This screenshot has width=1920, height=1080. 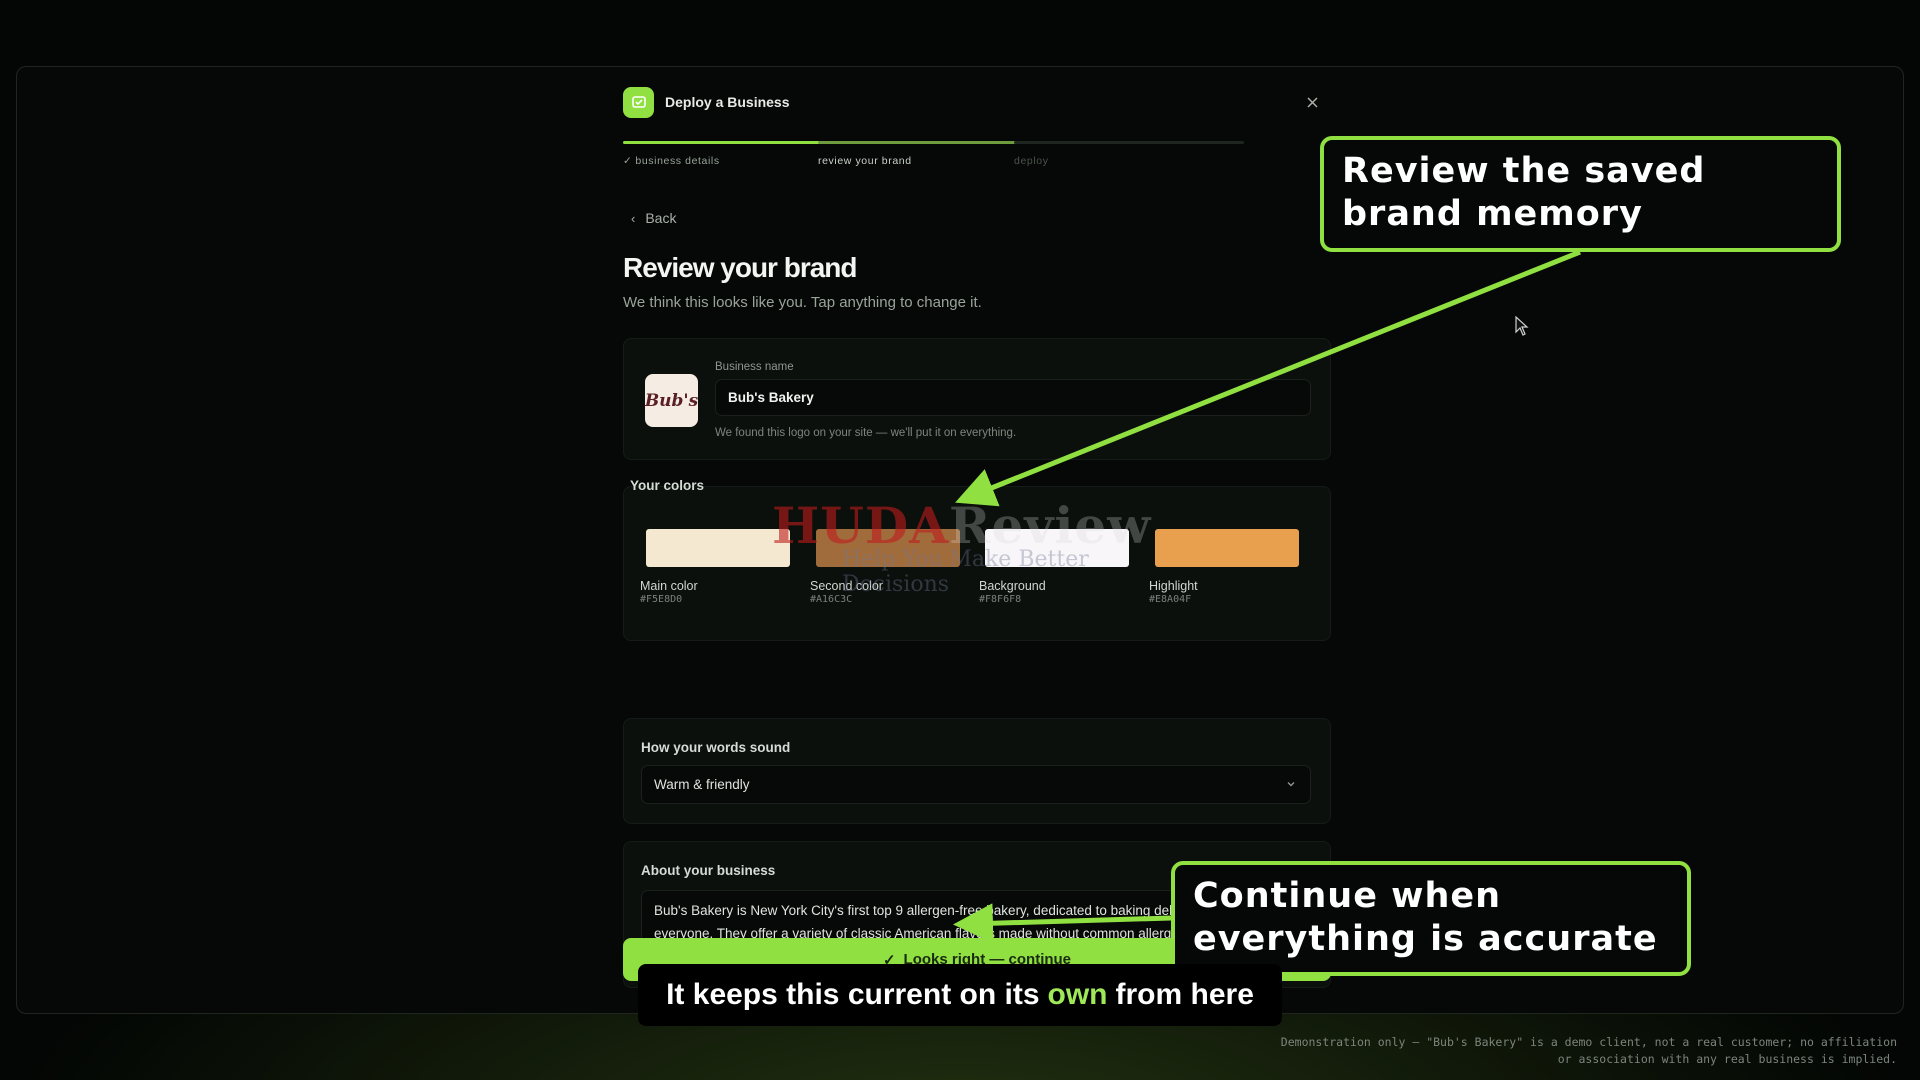 What do you see at coordinates (1059, 579) in the screenshot?
I see `swatch-background: Background #F8F6F8` at bounding box center [1059, 579].